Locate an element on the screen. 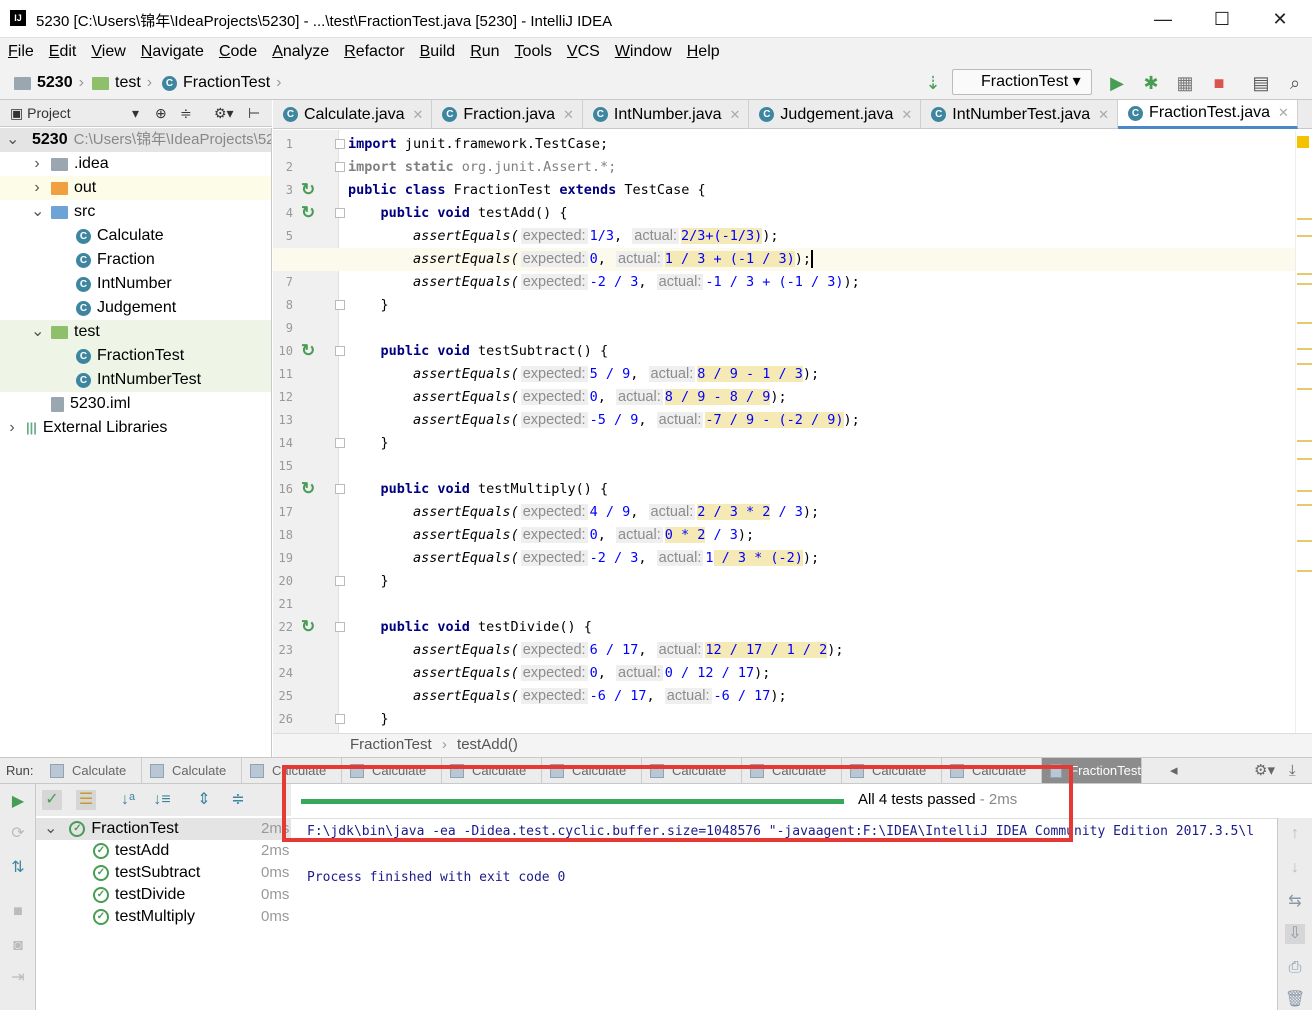 The image size is (1312, 1010). tree-item-intnumbertest: C IntNumberTest is located at coordinates (135, 380).